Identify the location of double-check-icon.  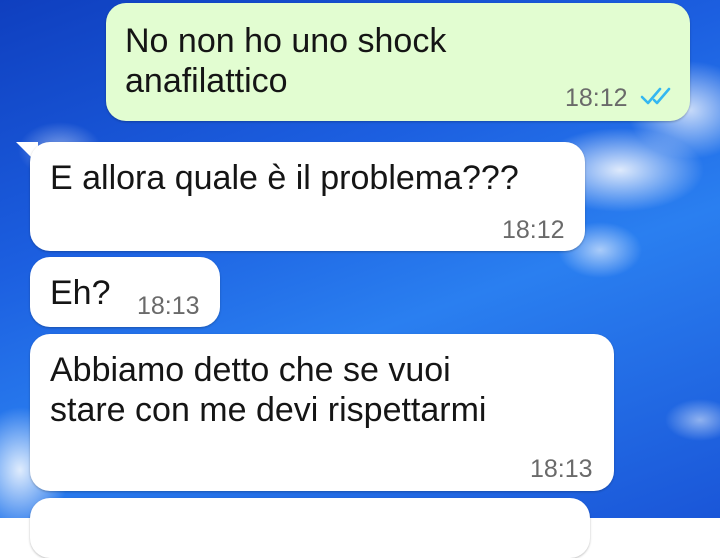
(655, 96).